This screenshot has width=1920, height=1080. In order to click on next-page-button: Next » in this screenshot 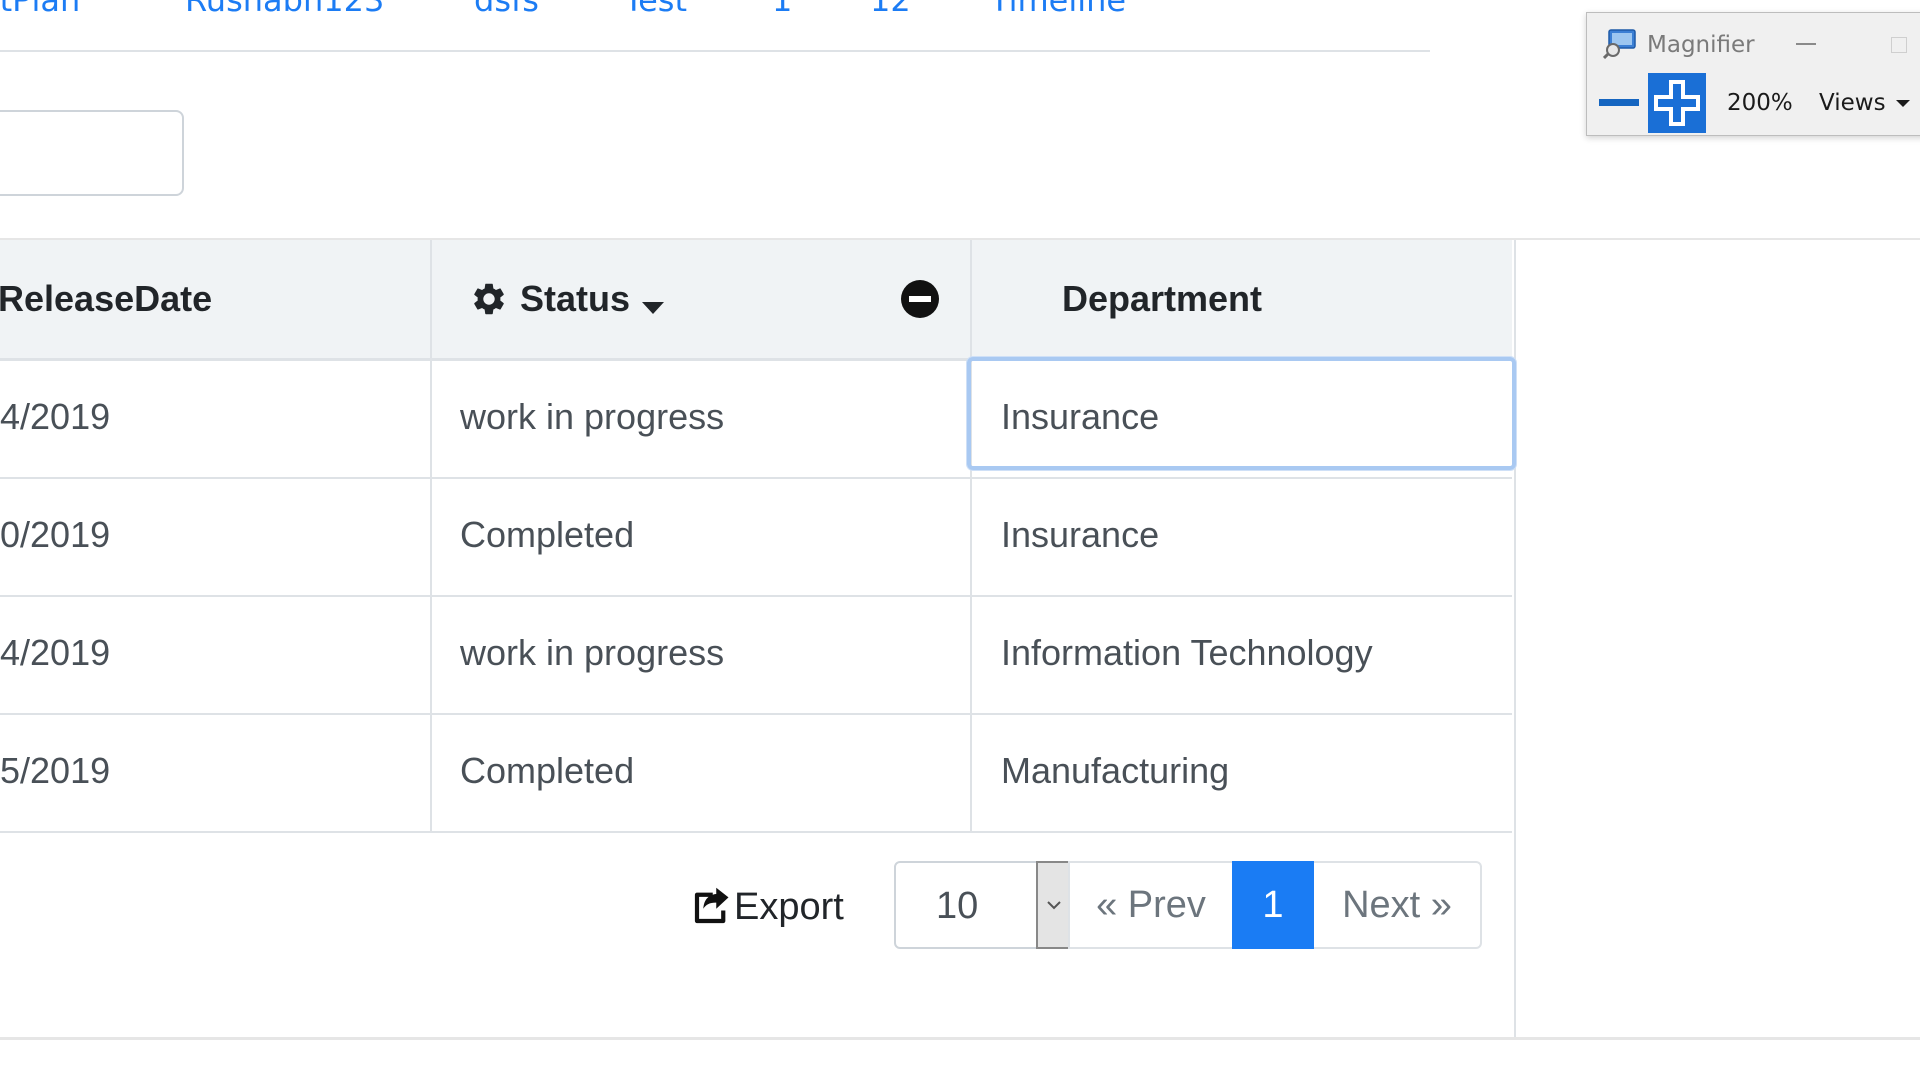, I will do `click(1398, 905)`.